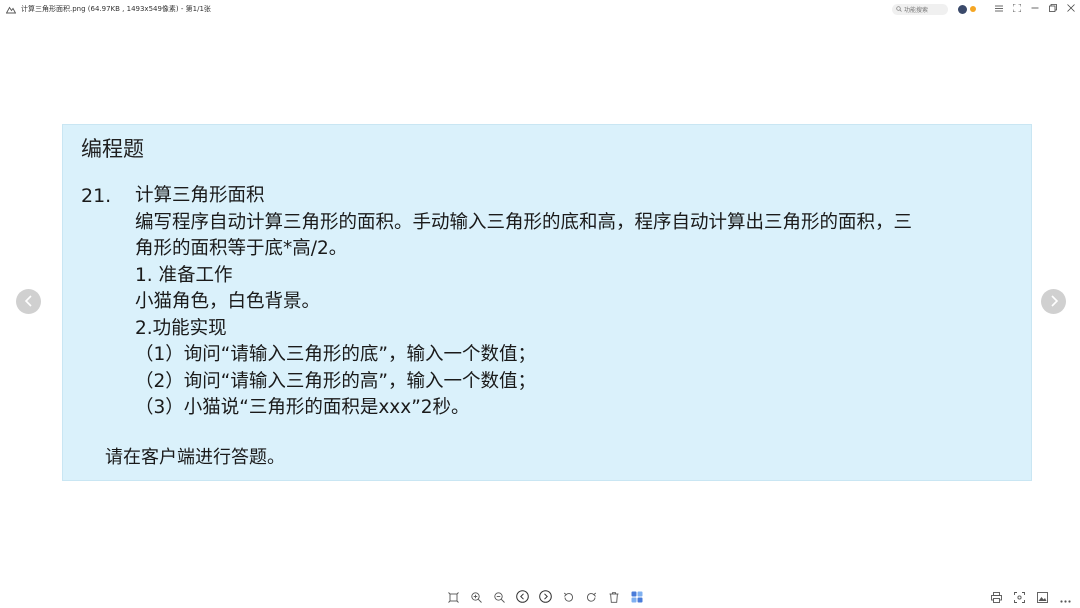 This screenshot has width=1080, height=608. What do you see at coordinates (11, 9) in the screenshot?
I see `image-viewer-icon` at bounding box center [11, 9].